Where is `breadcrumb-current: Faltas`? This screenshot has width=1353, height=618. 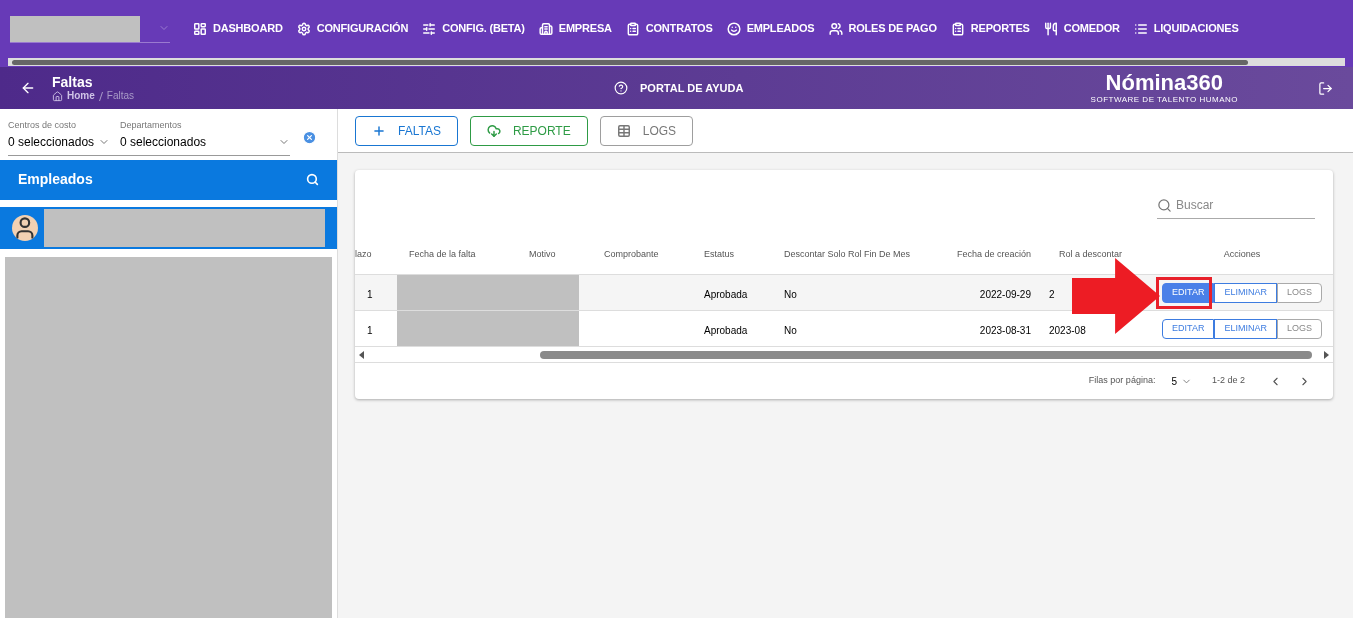
breadcrumb-current: Faltas is located at coordinates (120, 96).